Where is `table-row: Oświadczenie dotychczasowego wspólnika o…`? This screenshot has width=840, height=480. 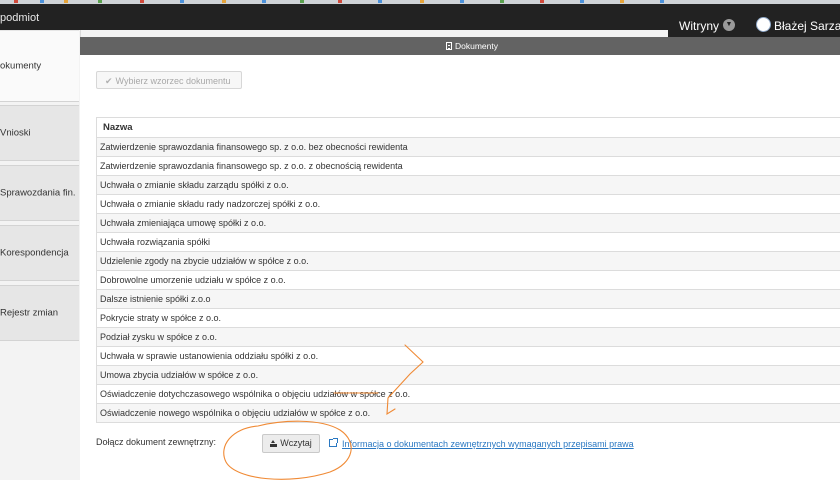
table-row: Oświadczenie dotychczasowego wspólnika o… is located at coordinates (468, 394).